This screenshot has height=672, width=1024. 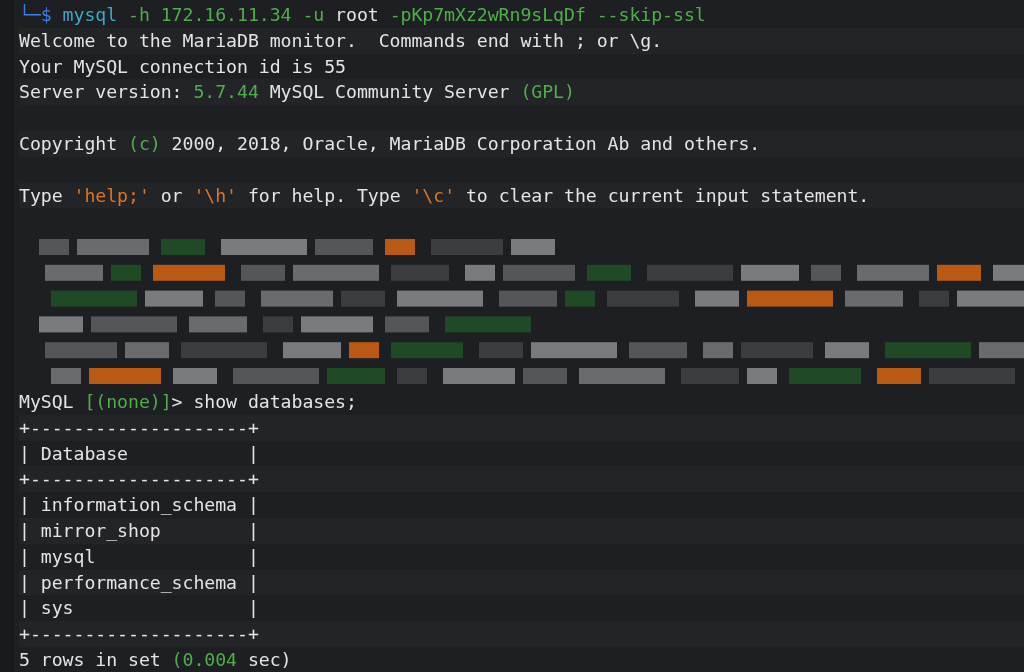 I want to click on terminal-line: Copyright (c) 2000, 2018, Oracle, MariaDB Corporation Ab and others., so click(x=390, y=143).